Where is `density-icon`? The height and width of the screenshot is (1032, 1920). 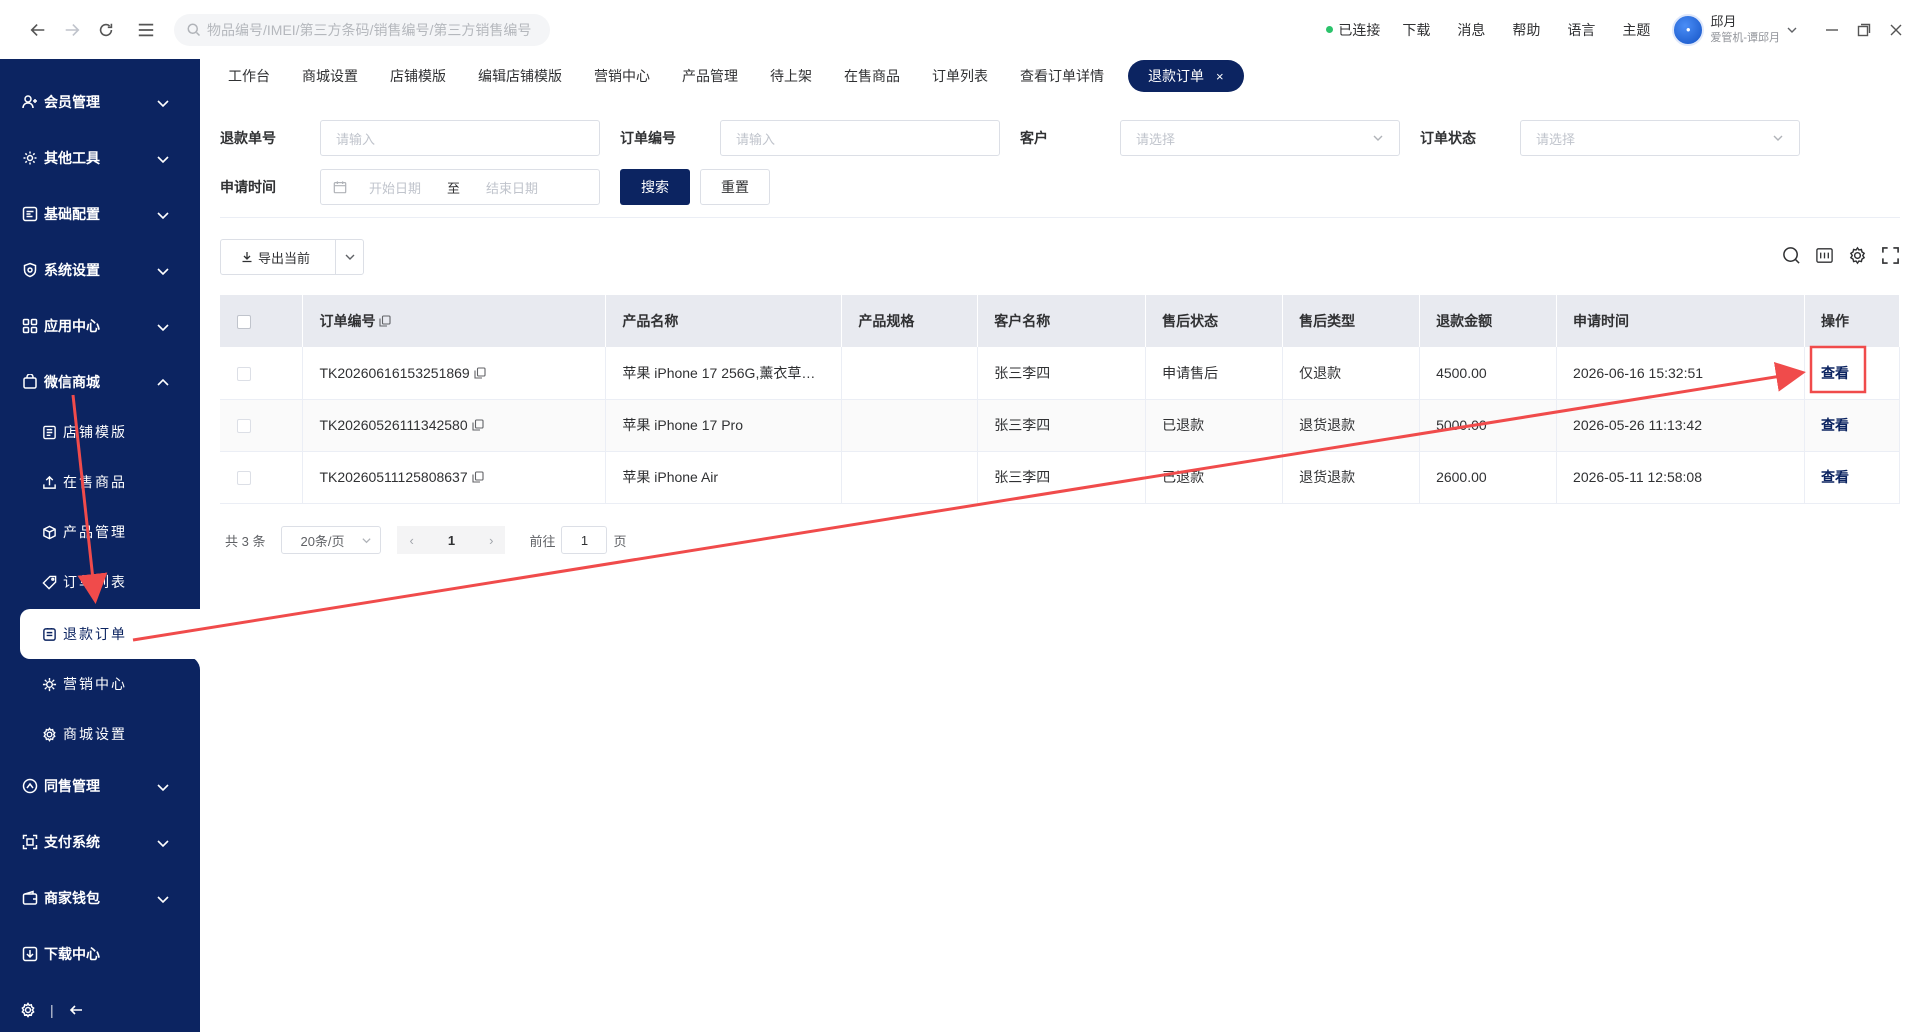
density-icon is located at coordinates (1824, 255).